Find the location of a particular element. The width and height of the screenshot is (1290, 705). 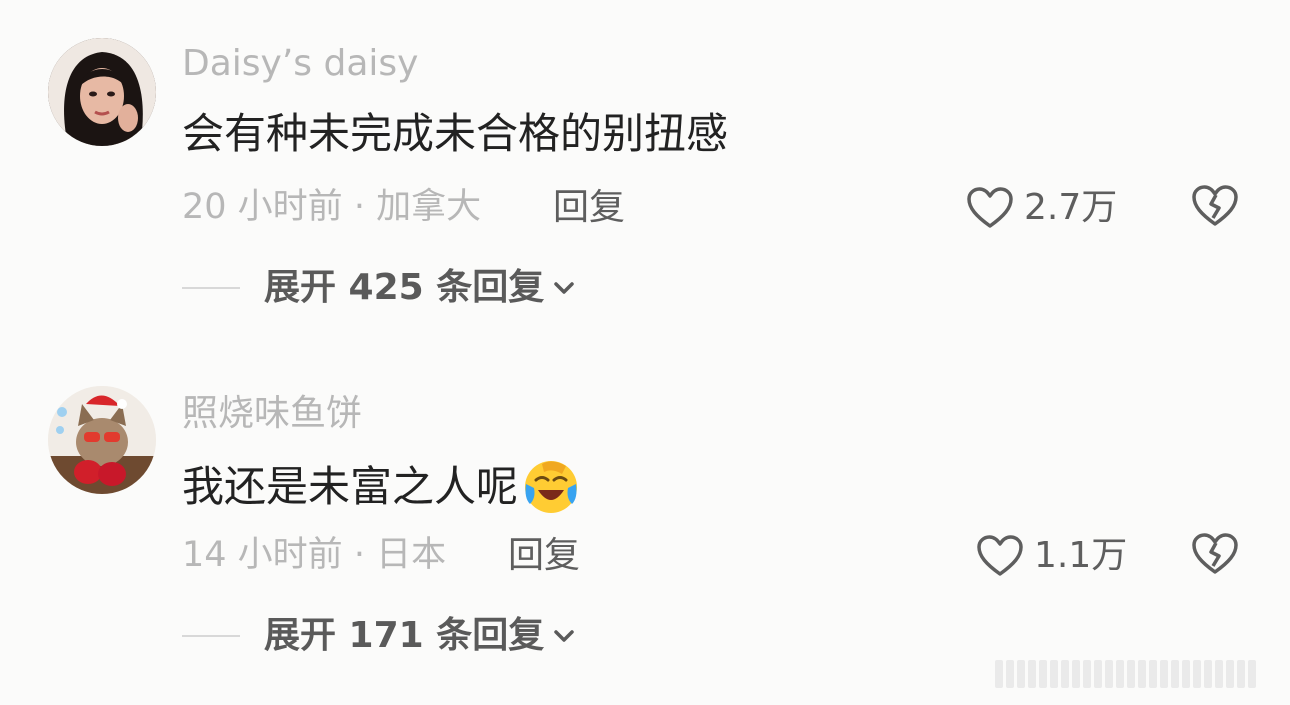

timestamp: 14 小时前 is located at coordinates (262, 555).